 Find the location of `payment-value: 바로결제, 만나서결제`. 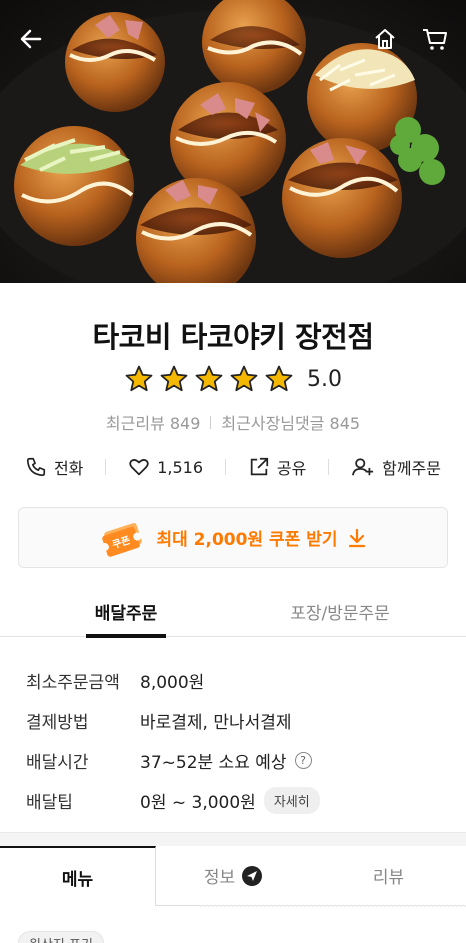

payment-value: 바로결제, 만나서결제 is located at coordinates (216, 722).